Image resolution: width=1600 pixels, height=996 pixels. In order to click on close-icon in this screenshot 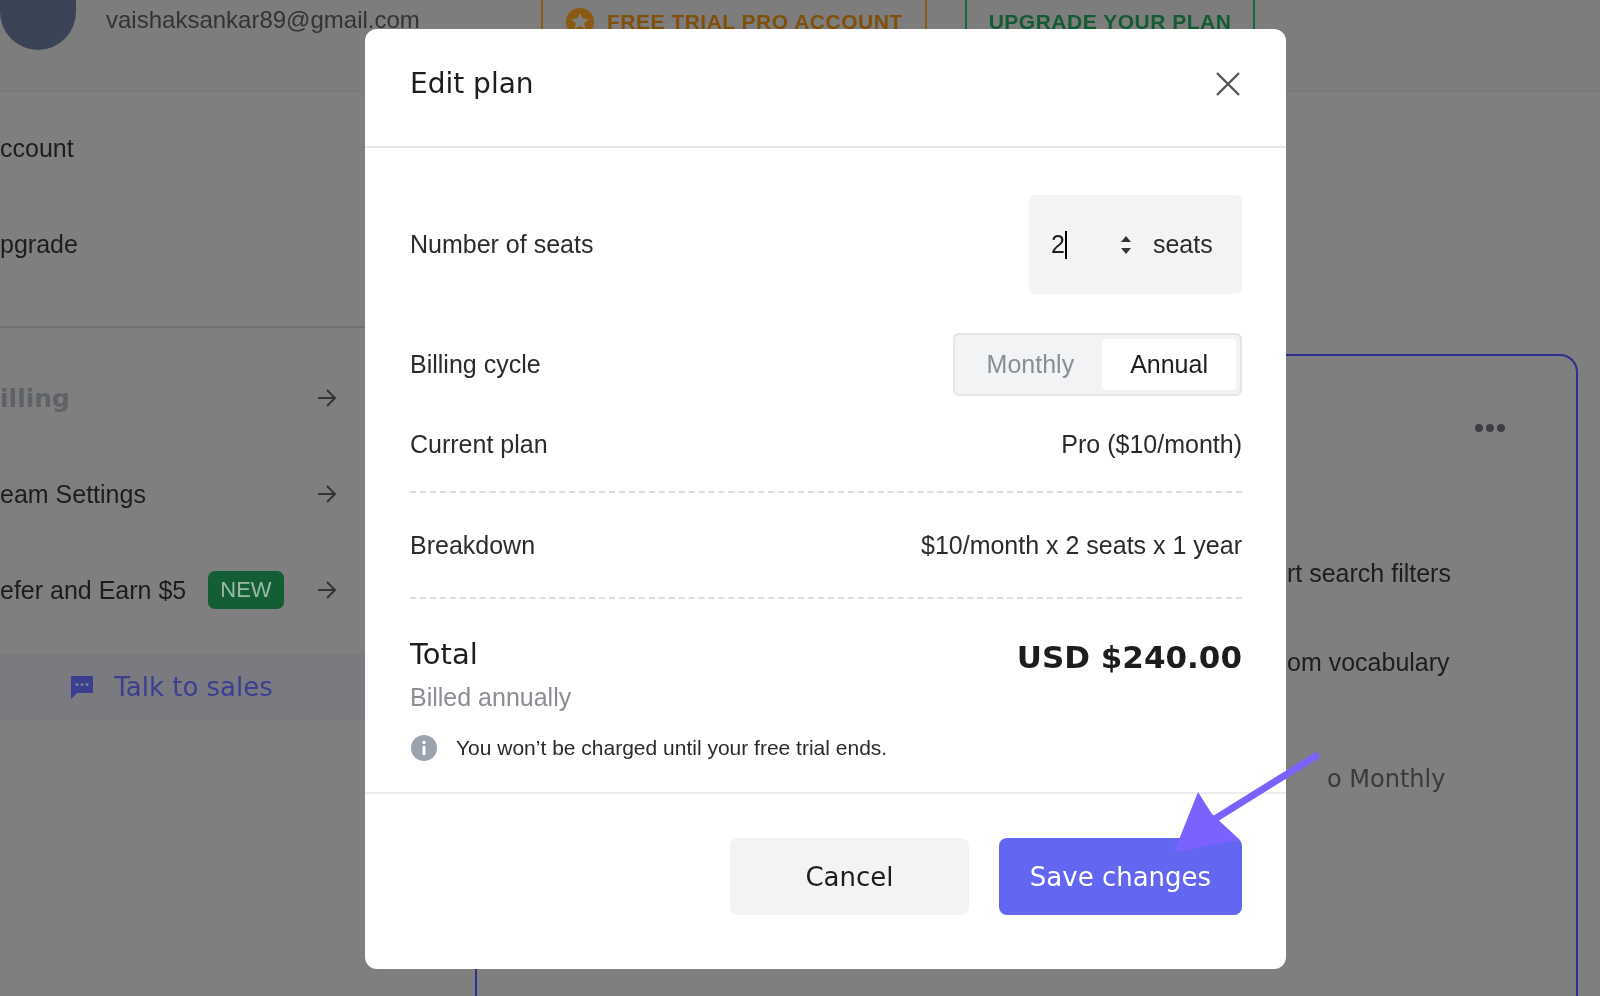, I will do `click(1228, 83)`.